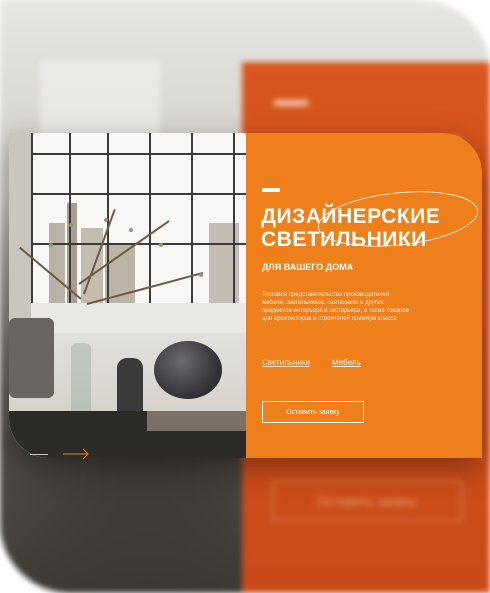 This screenshot has width=490, height=593. I want to click on sofa, so click(31, 358).